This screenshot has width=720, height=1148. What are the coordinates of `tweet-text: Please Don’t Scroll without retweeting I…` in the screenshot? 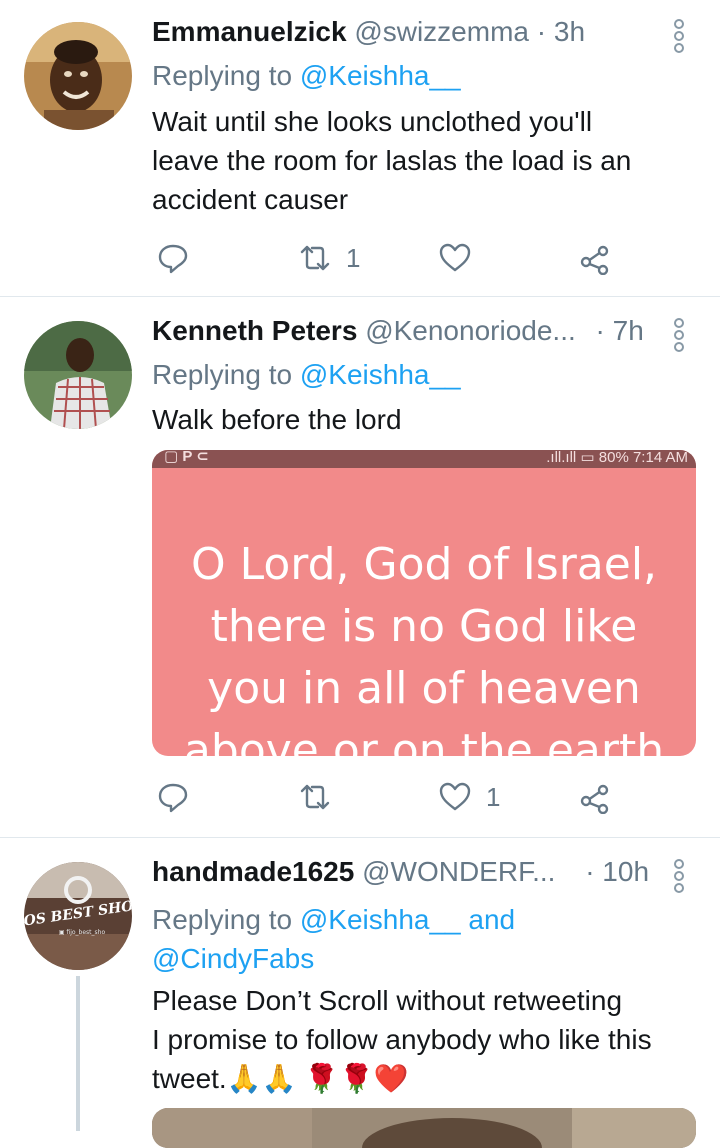 It's located at (421, 1039).